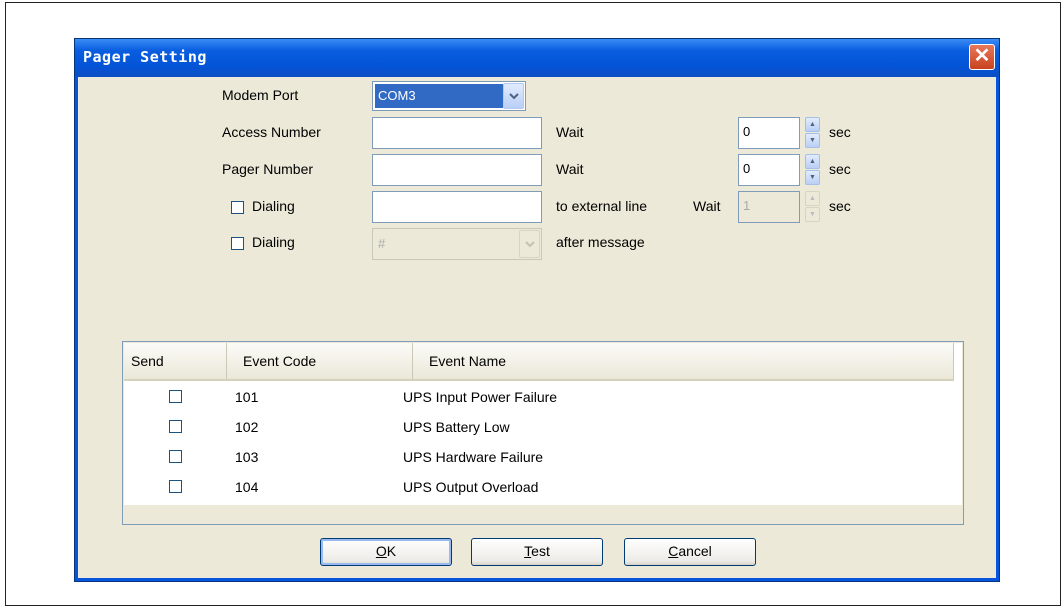 The image size is (1064, 609). Describe the element at coordinates (600, 242) in the screenshot. I see `dialing-after-message-suffix: after message` at that location.